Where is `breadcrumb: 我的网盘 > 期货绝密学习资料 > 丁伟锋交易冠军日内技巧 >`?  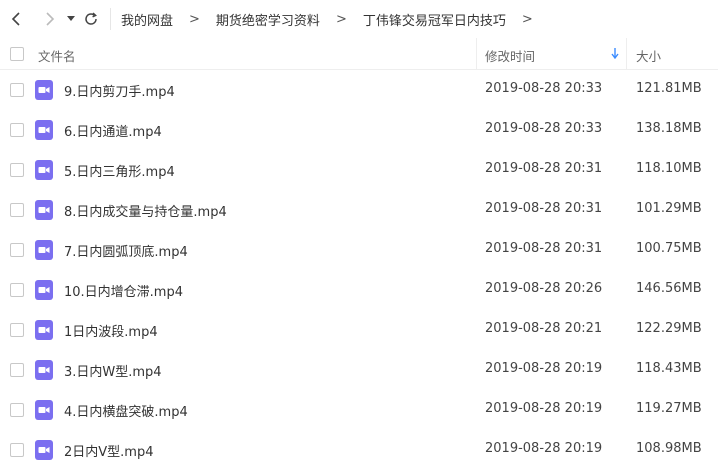 breadcrumb: 我的网盘 > 期货绝密学习资料 > 丁伟锋交易冠军日内技巧 > is located at coordinates (333, 19).